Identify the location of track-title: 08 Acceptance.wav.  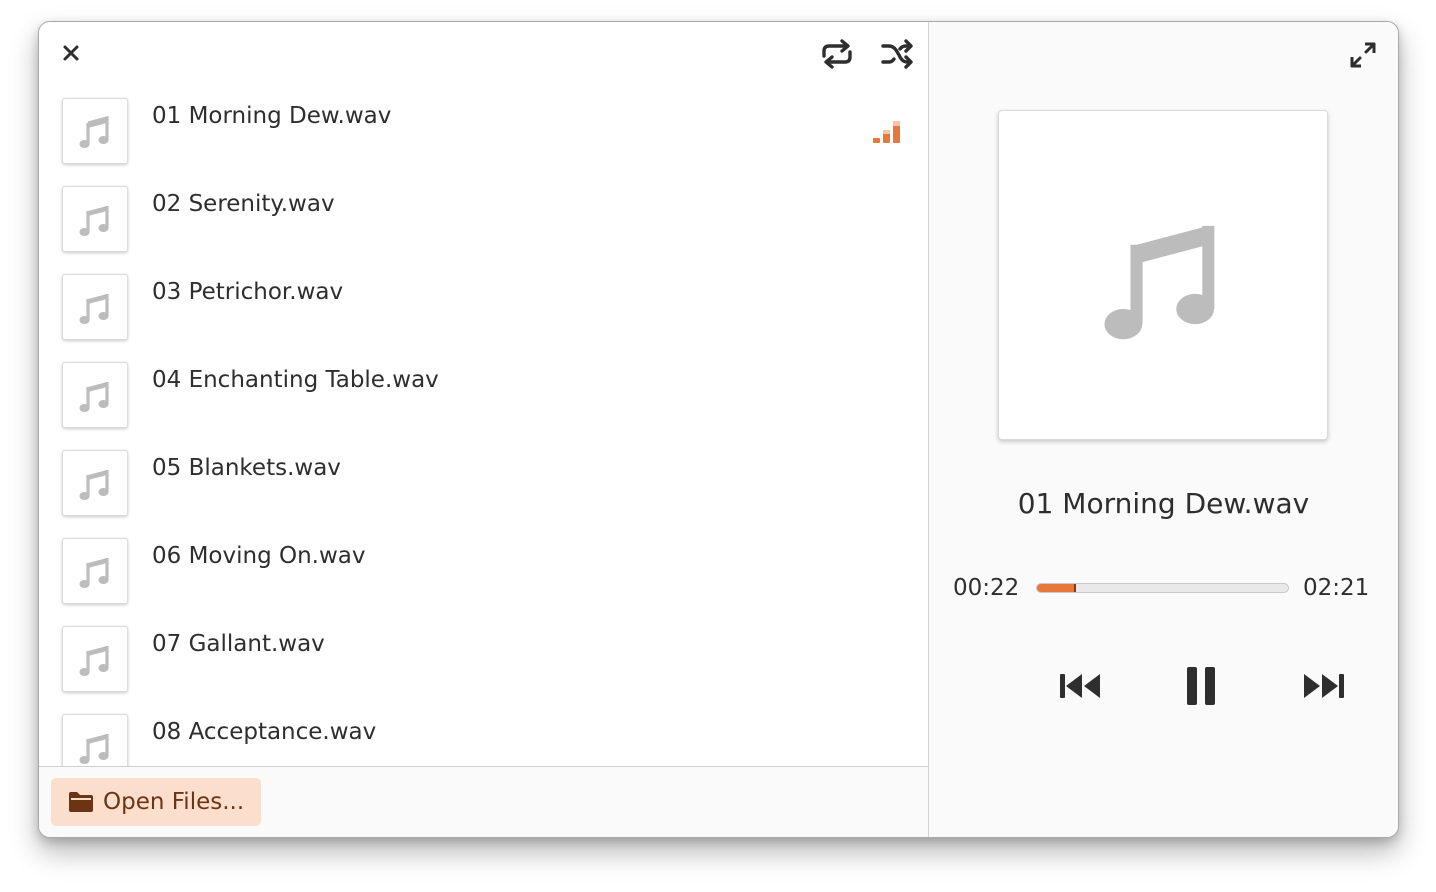
(264, 732).